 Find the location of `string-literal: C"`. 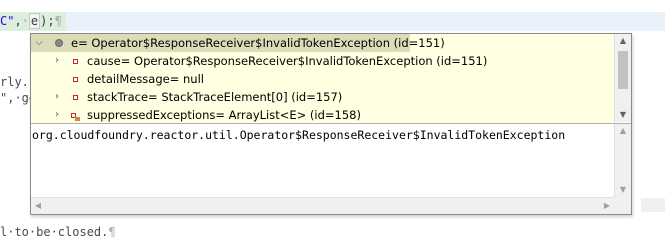

string-literal: C" is located at coordinates (7, 21).